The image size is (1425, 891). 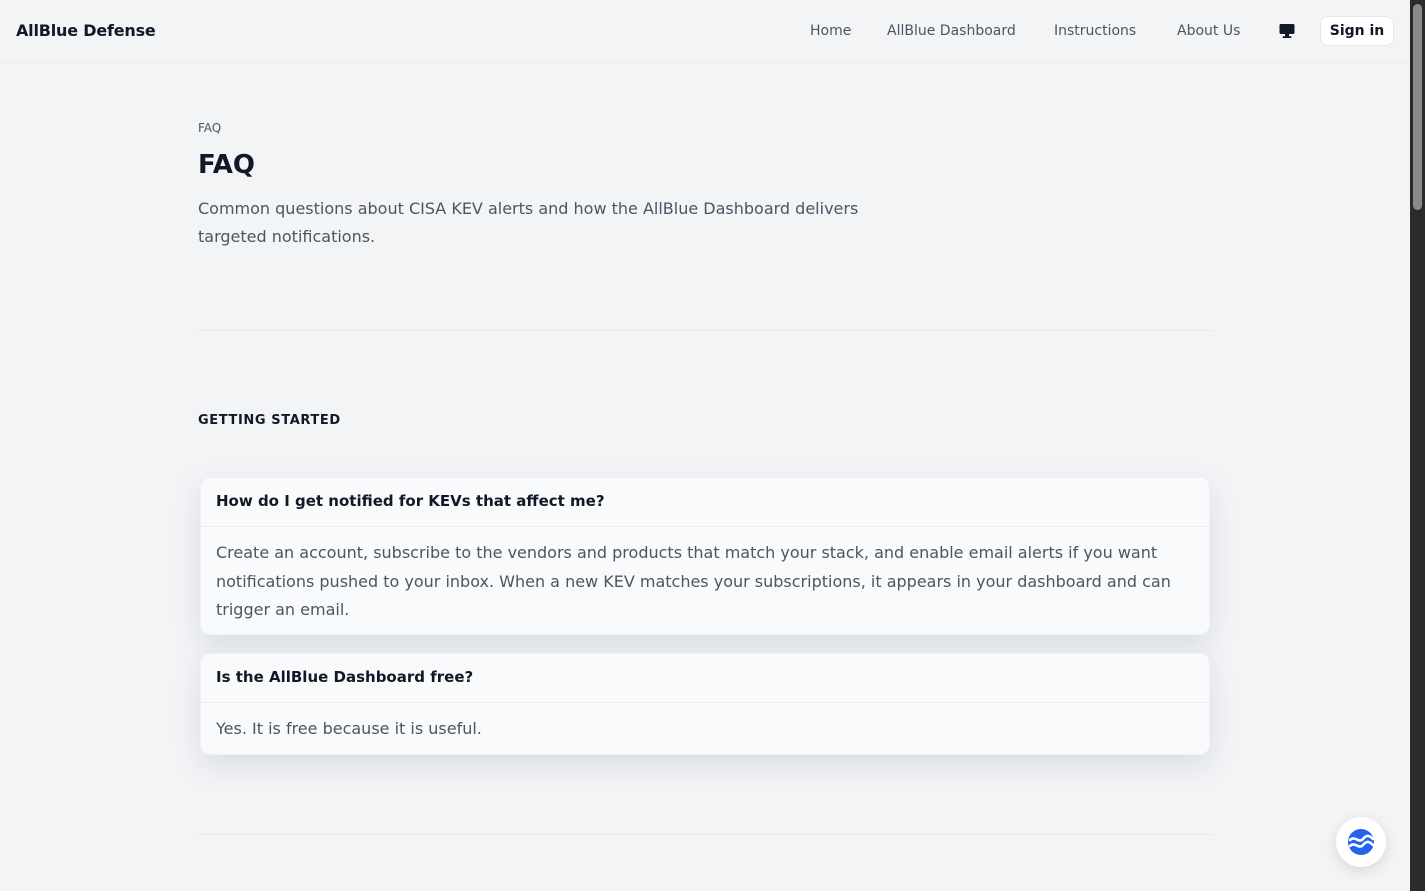 I want to click on chat-assistant-button, so click(x=1361, y=842).